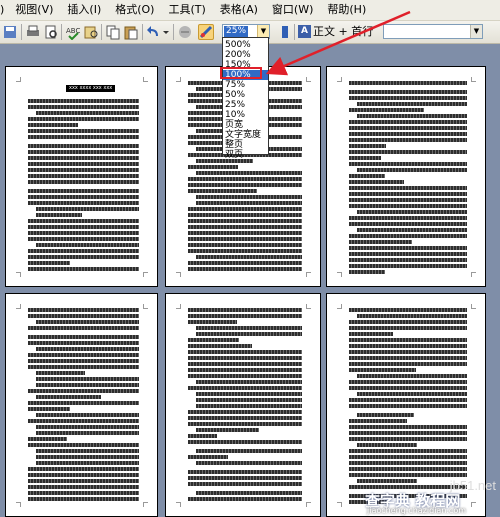  What do you see at coordinates (245, 45) in the screenshot?
I see `zoom-option-500: 500%` at bounding box center [245, 45].